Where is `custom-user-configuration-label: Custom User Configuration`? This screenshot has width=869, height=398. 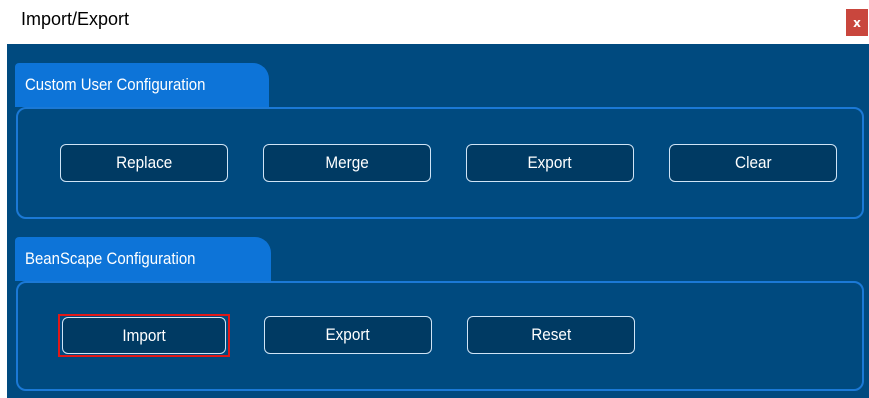
custom-user-configuration-label: Custom User Configuration is located at coordinates (115, 84).